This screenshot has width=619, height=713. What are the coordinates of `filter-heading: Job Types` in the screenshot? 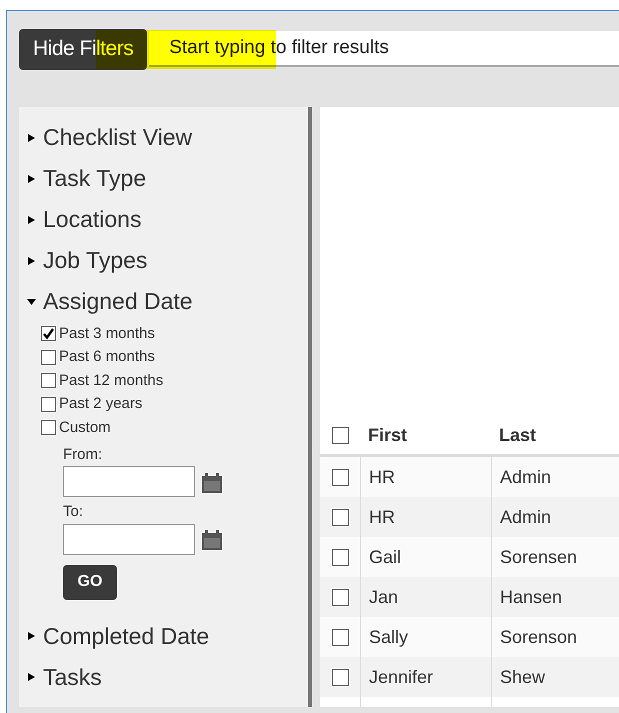 It's located at (167, 260).